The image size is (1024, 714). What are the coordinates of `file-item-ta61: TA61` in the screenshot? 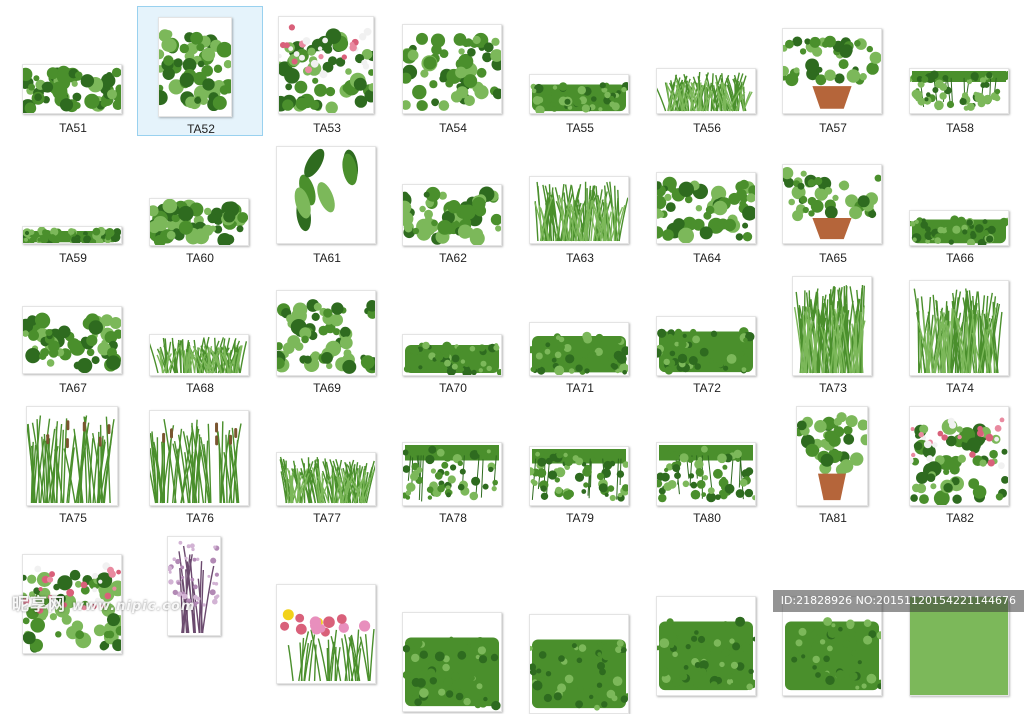 It's located at (327, 201).